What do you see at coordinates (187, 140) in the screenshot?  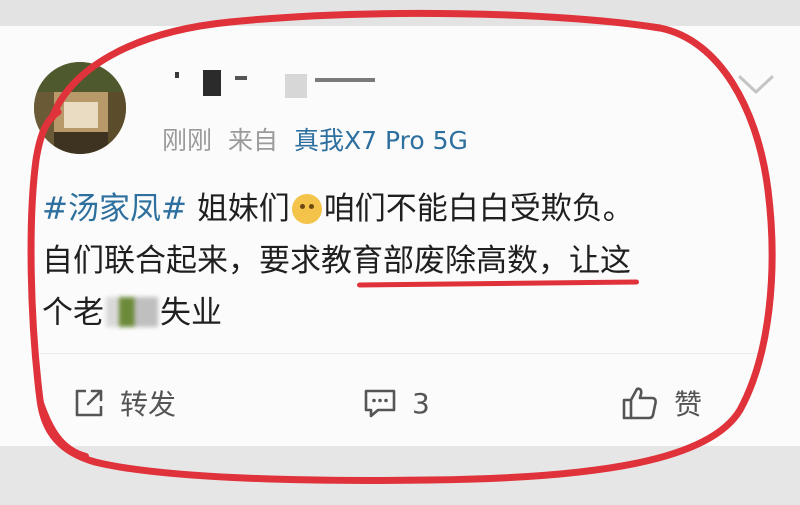 I see `post-time: 刚刚` at bounding box center [187, 140].